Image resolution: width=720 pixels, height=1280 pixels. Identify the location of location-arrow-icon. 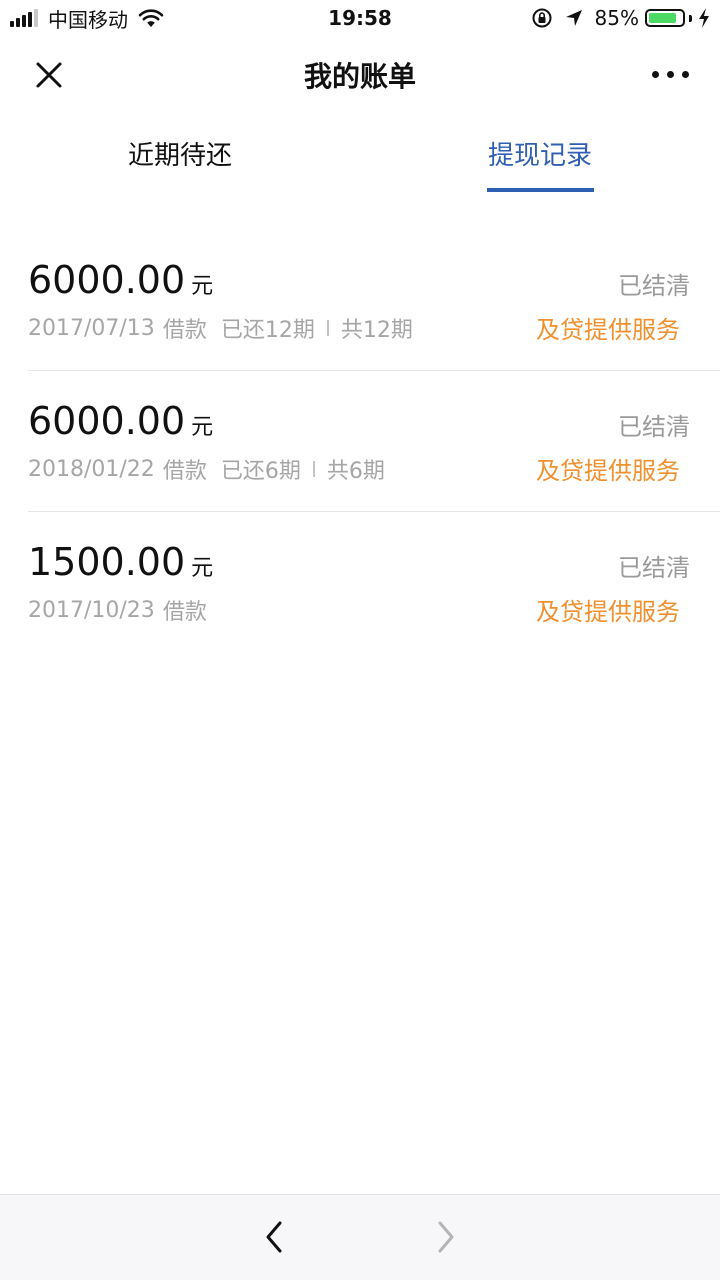
(573, 18).